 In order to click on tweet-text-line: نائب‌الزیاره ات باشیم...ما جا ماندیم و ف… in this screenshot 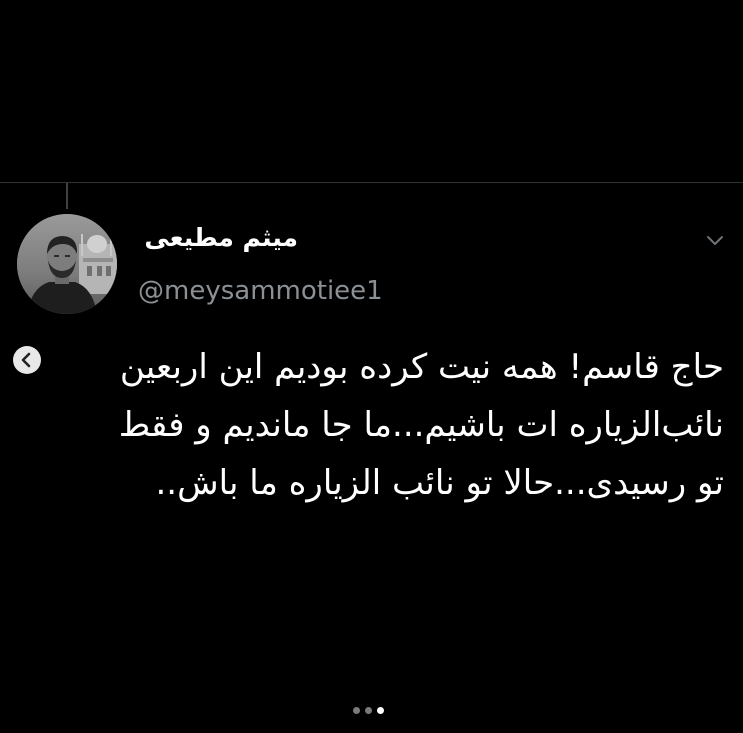, I will do `click(421, 425)`.